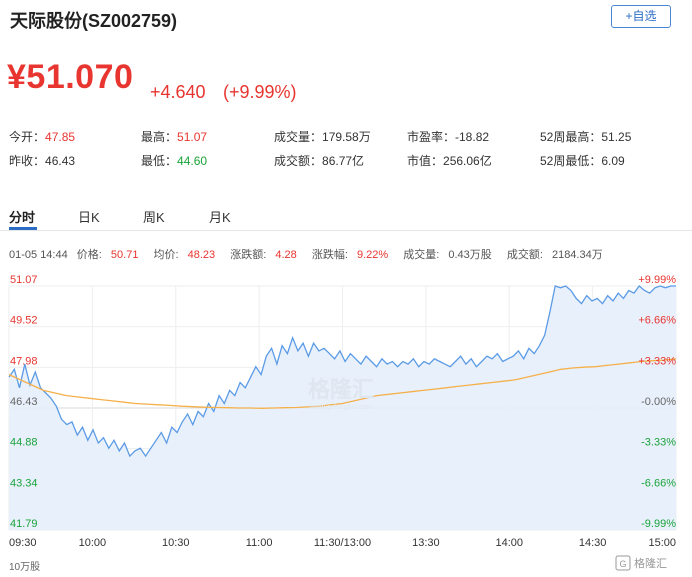 The height and width of the screenshot is (577, 692). Describe the element at coordinates (248, 255) in the screenshot. I see `info-chg-amt-label: 涨跌额:` at that location.